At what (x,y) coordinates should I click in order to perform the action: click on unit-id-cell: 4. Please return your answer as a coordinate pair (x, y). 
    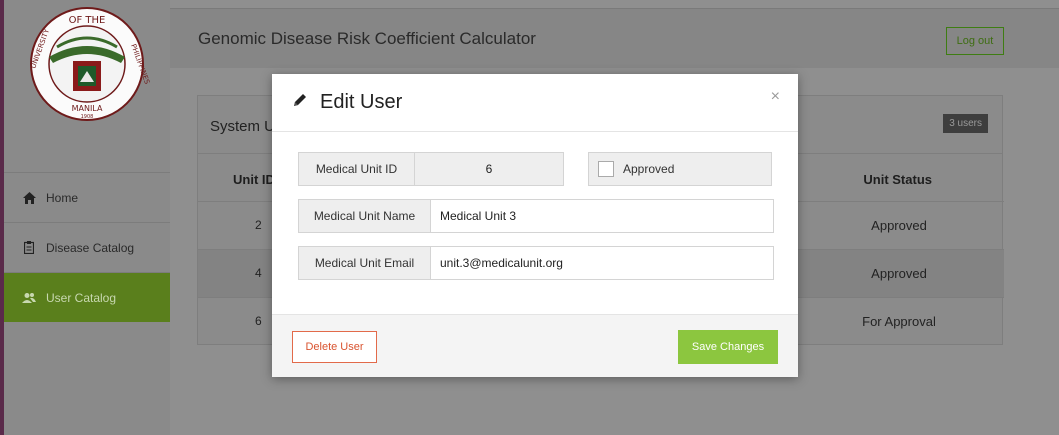
    Looking at the image, I should click on (258, 273).